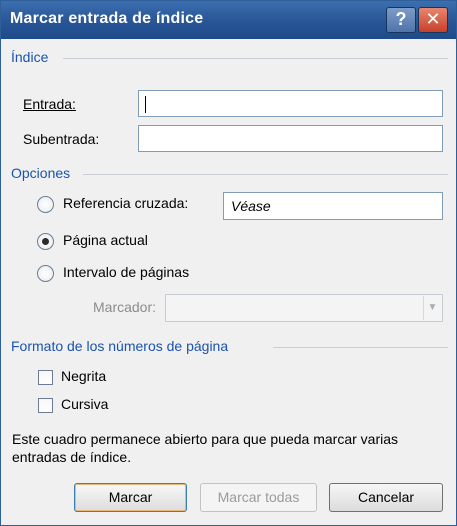 This screenshot has height=526, width=457. I want to click on radio-selected-dot, so click(45, 241).